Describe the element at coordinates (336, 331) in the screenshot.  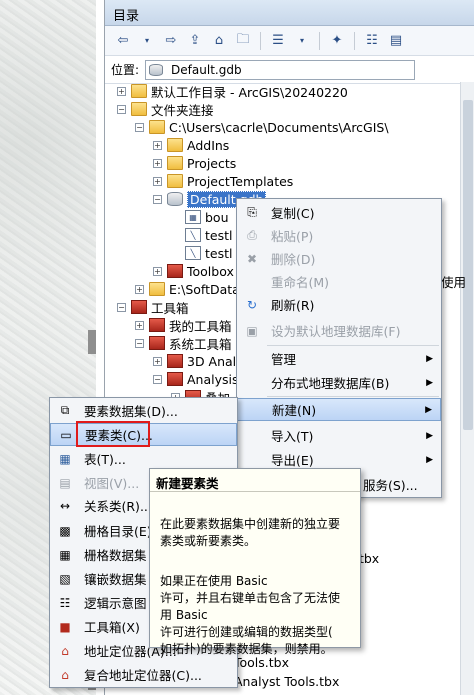
I see `menu-item-label: 设为默认地理数据库(F)` at that location.